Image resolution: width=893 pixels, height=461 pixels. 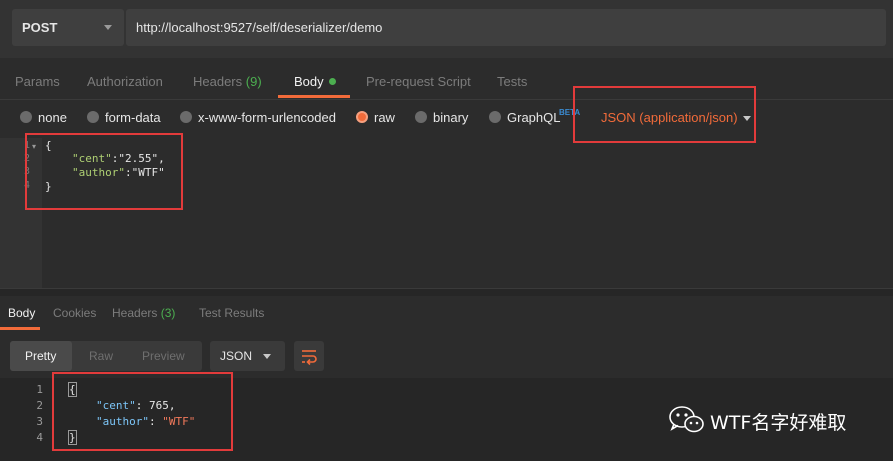 I want to click on radio-form-data-label: form-data, so click(x=133, y=117).